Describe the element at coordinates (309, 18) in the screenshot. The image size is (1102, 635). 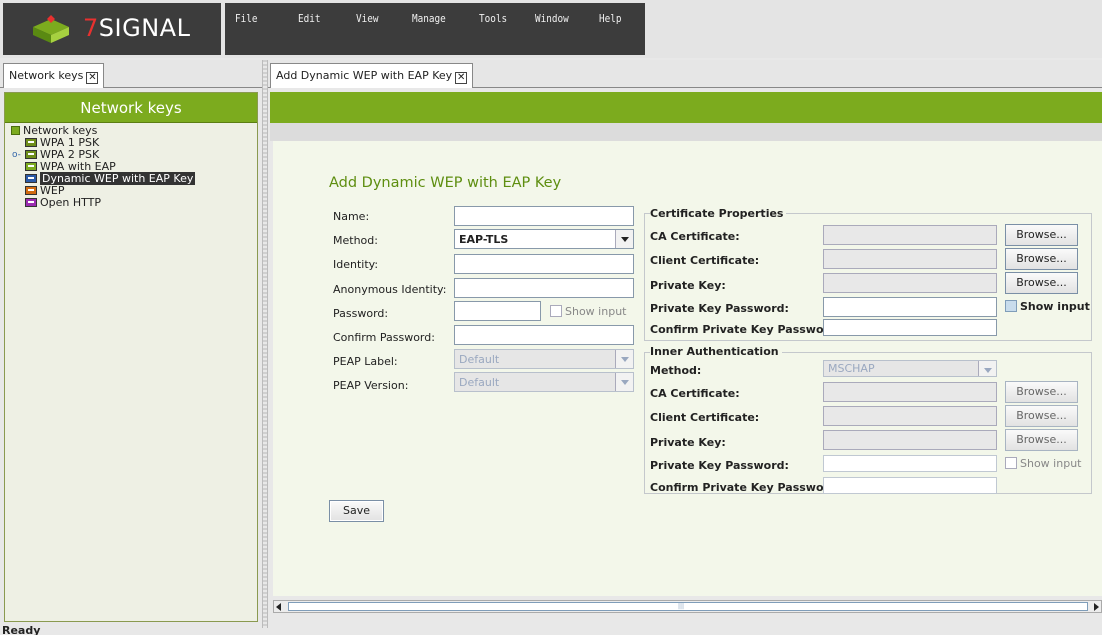
I see `menu-edit: Edit` at that location.